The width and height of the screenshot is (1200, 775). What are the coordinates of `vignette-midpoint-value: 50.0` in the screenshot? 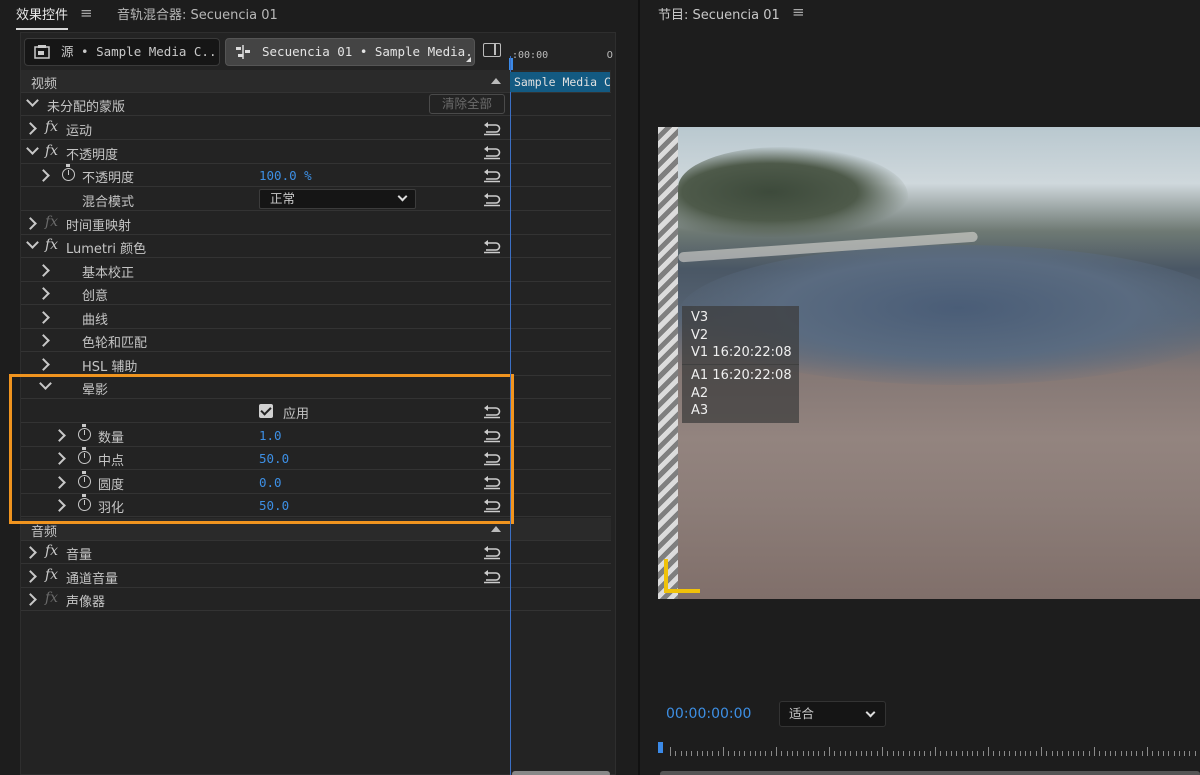 It's located at (274, 458).